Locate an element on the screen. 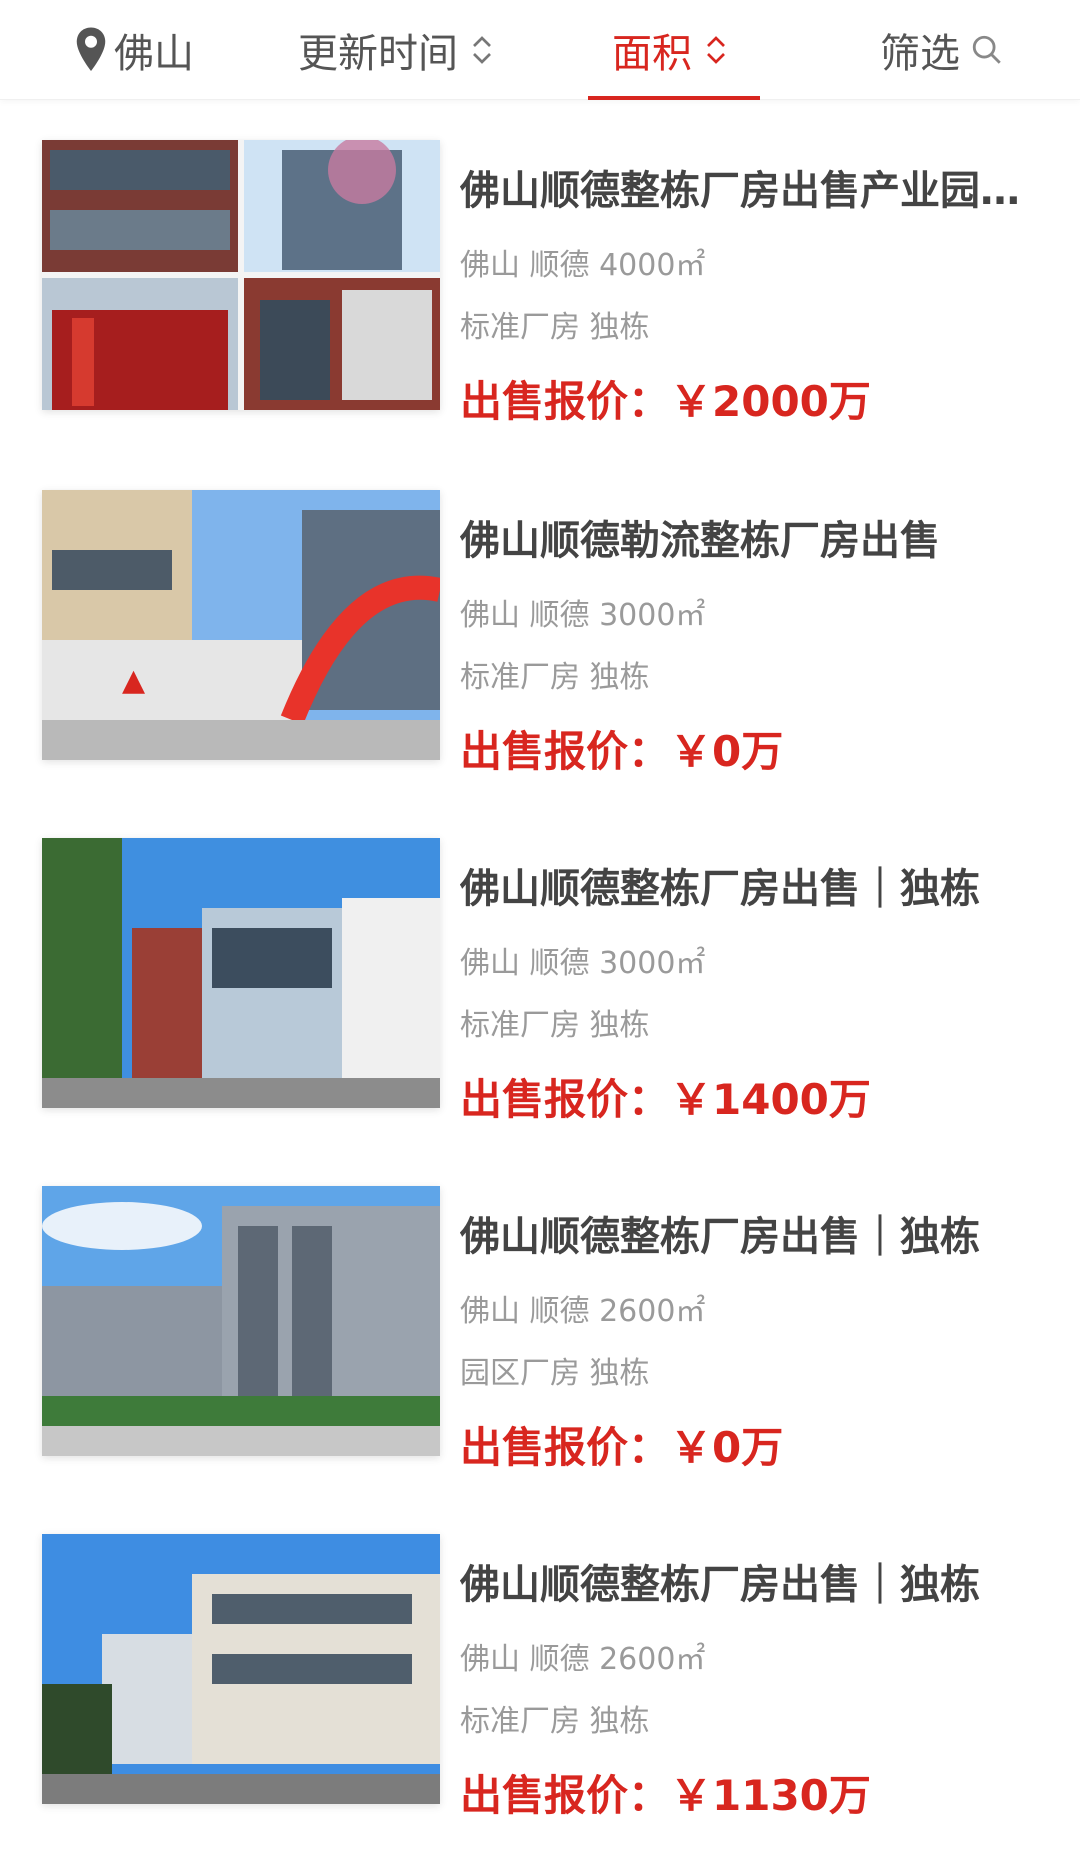 The image size is (1080, 1864). search-icon is located at coordinates (986, 49).